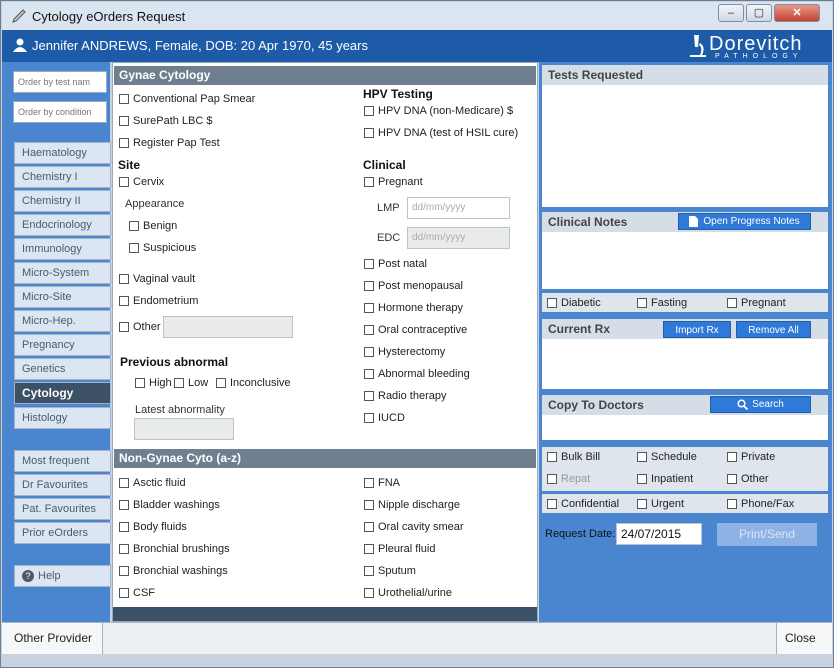  I want to click on order-by-condition-input, so click(60, 112).